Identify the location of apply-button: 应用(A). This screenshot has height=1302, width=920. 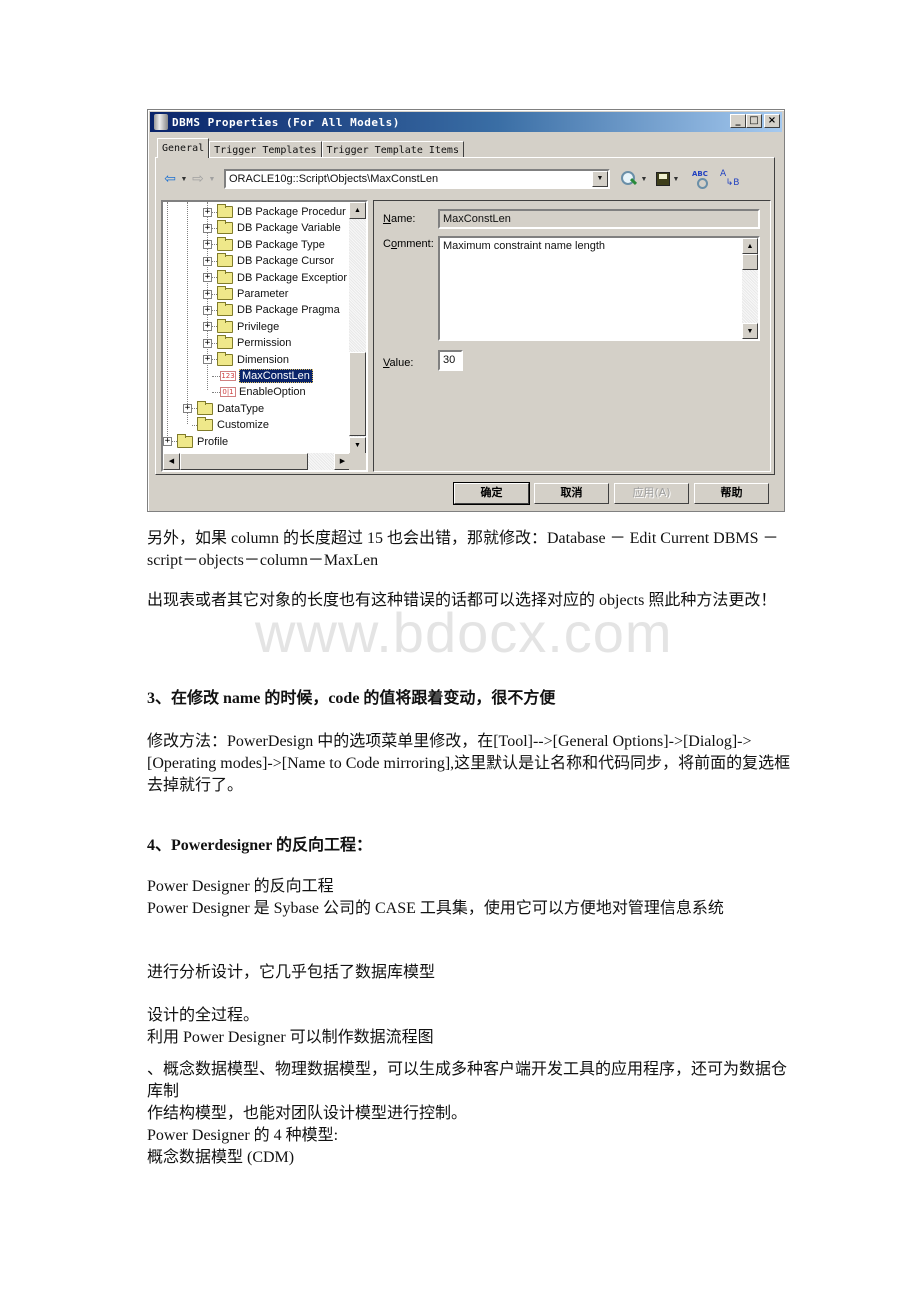
(651, 493).